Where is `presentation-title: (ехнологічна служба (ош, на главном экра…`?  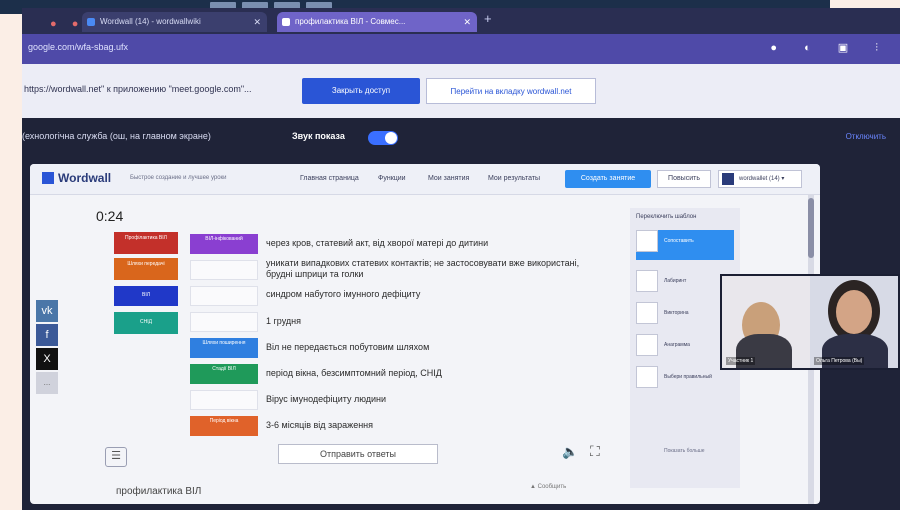 presentation-title: (ехнологічна служба (ош, на главном экра… is located at coordinates (116, 136).